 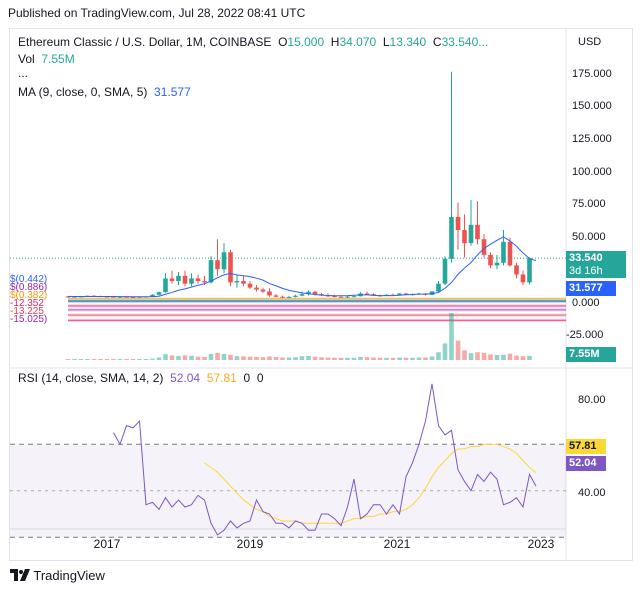 I want to click on ma-line, so click(x=302, y=267).